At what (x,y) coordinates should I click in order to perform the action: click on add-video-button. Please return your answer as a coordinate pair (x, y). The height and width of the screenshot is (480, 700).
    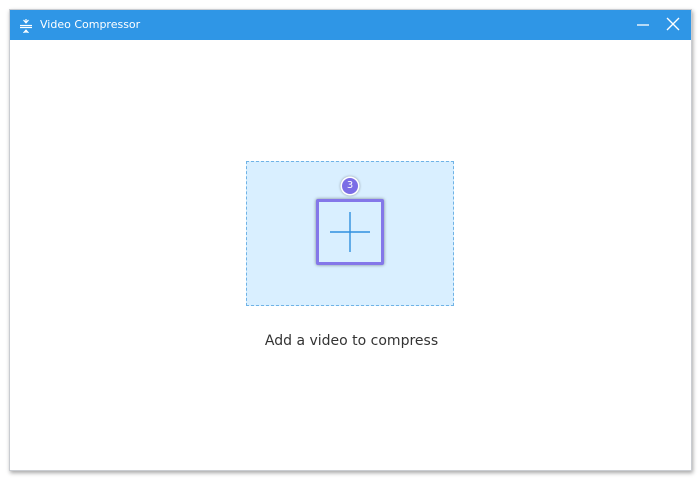
    Looking at the image, I should click on (350, 232).